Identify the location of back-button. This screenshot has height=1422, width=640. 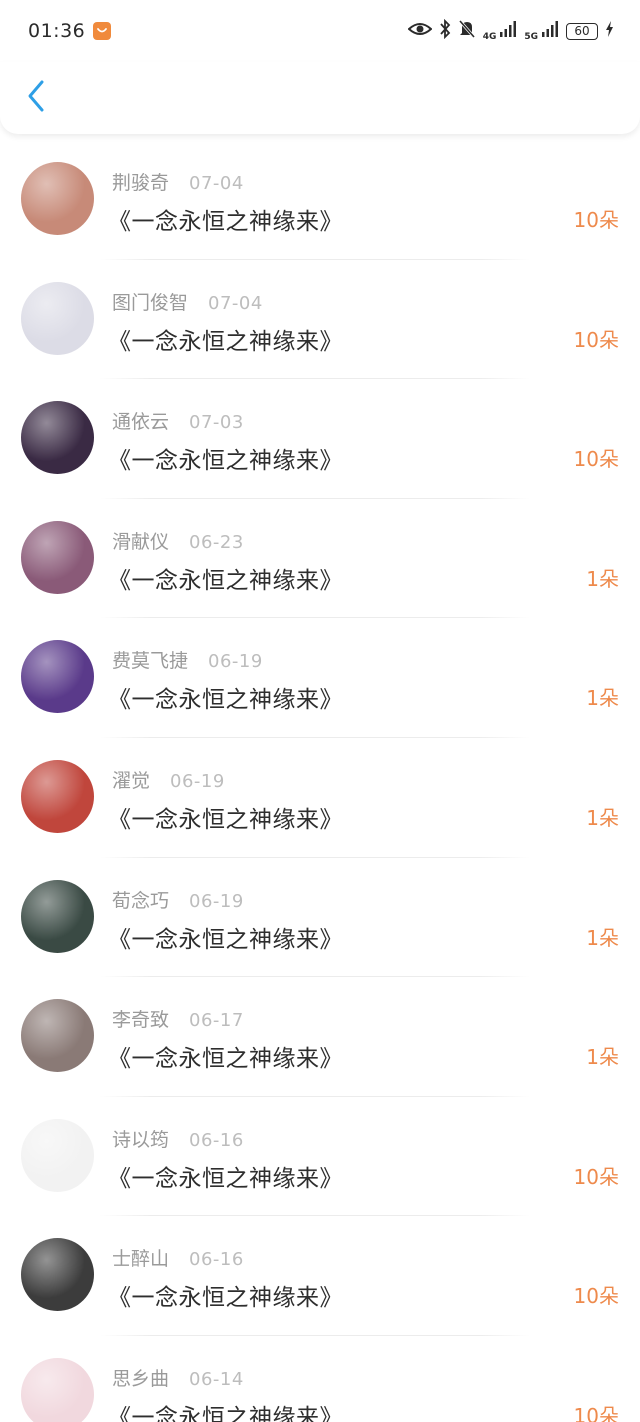
(36, 98).